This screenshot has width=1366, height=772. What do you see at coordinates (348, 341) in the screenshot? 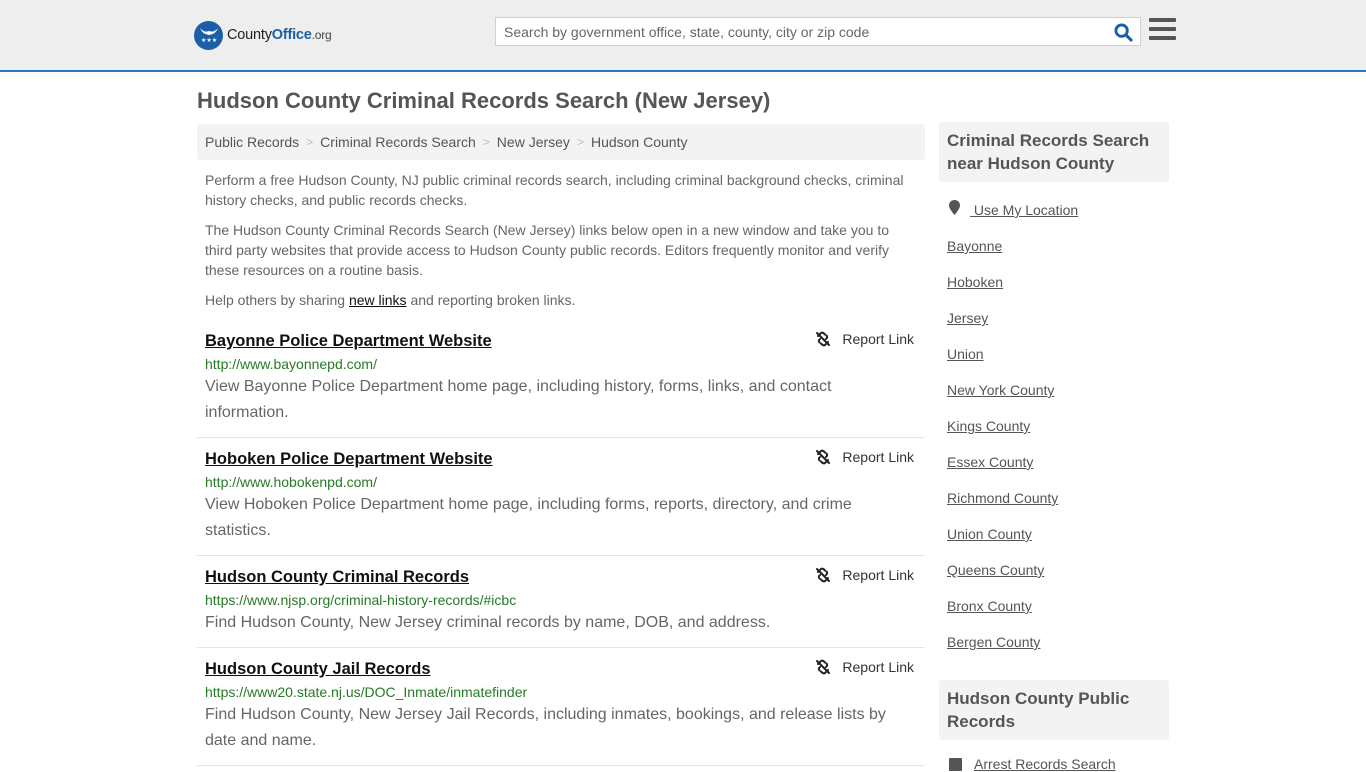
I see `result-title-link: Bayonne Police Department Website` at bounding box center [348, 341].